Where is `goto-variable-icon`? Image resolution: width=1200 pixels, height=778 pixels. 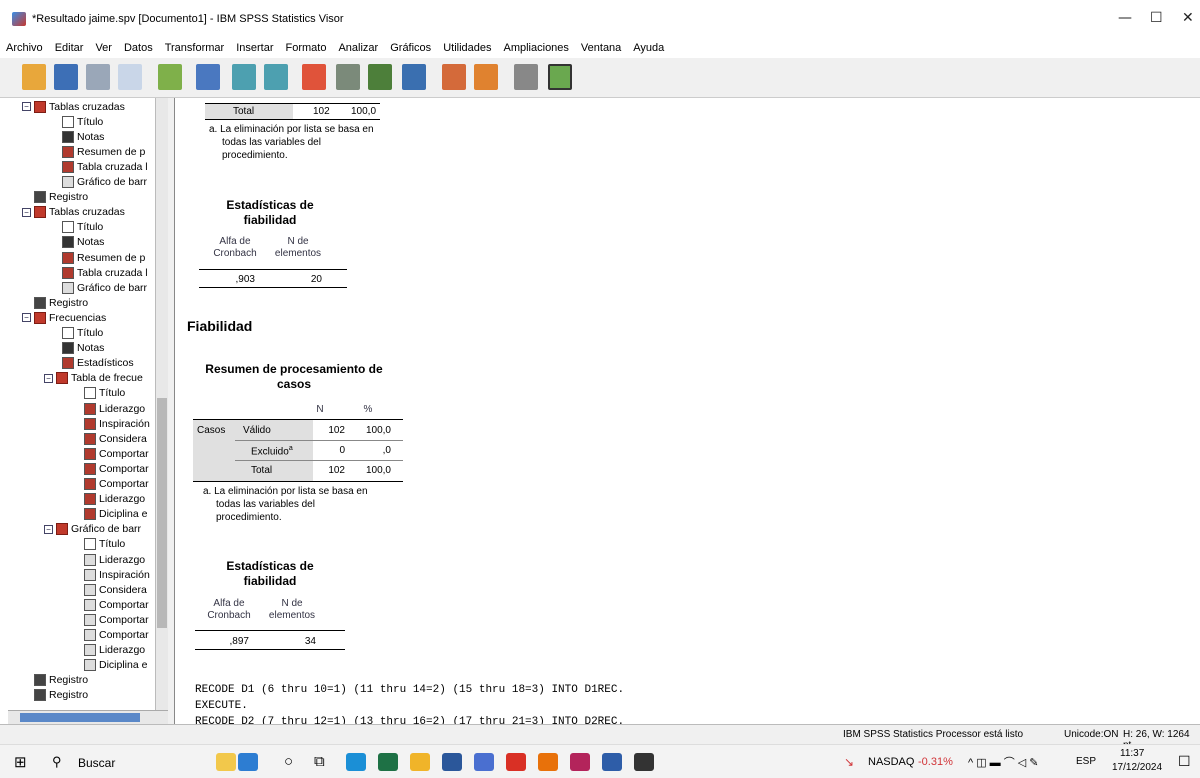
goto-variable-icon is located at coordinates (380, 77).